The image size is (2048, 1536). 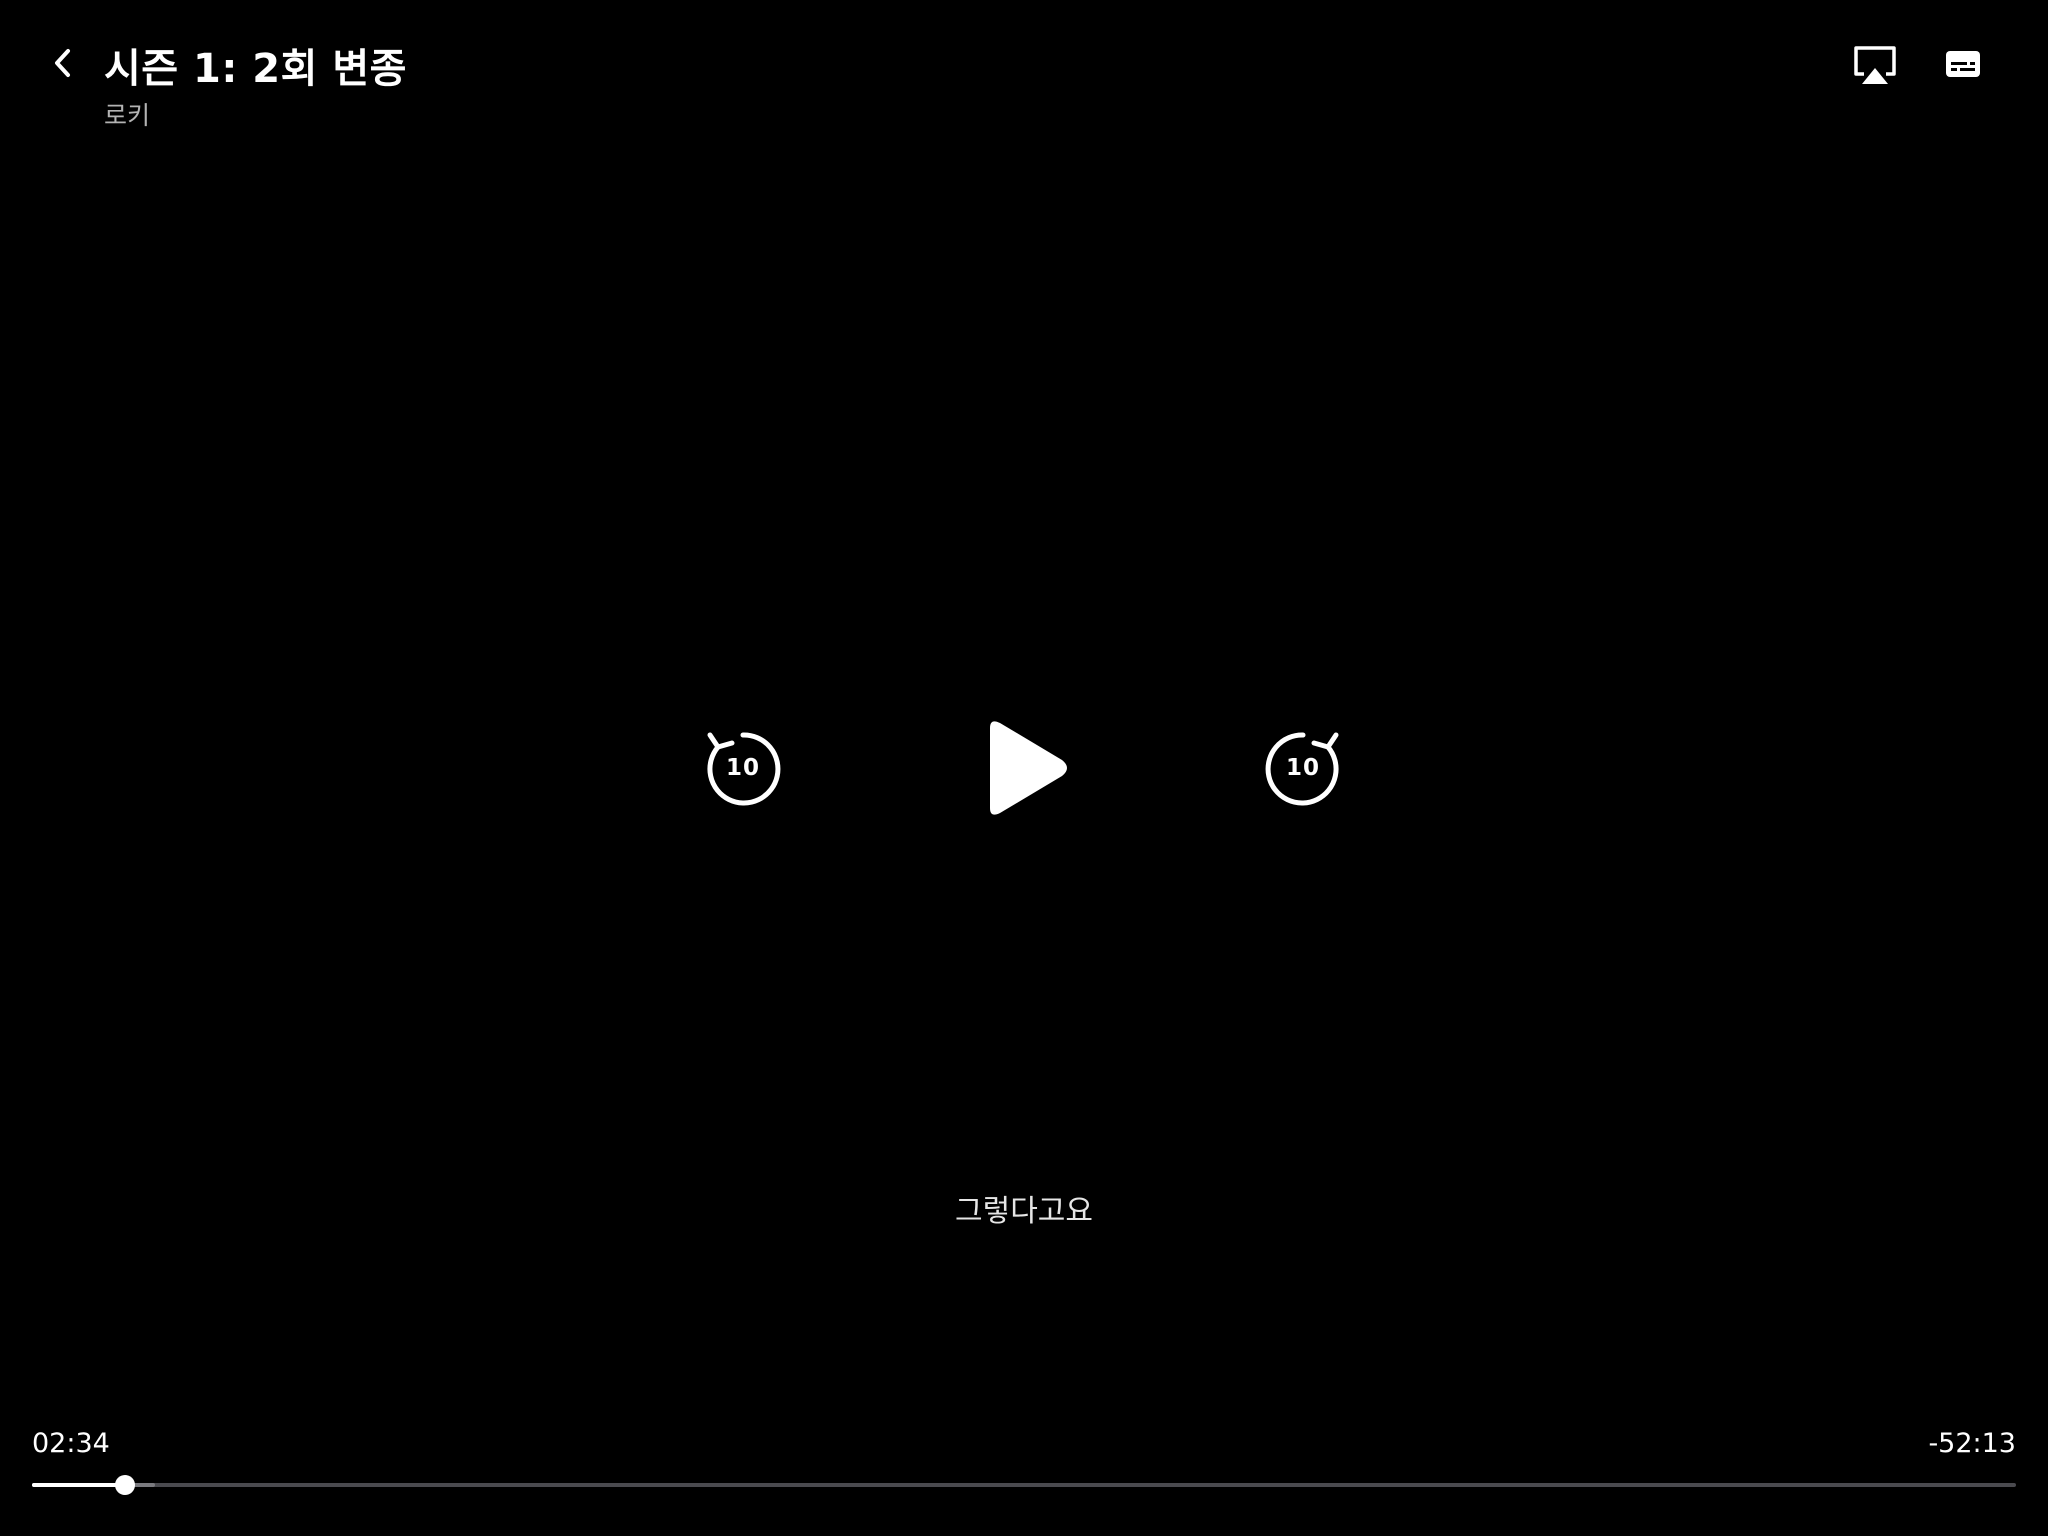 I want to click on episode-title: 시즌 1: 2회 변종, so click(x=255, y=69).